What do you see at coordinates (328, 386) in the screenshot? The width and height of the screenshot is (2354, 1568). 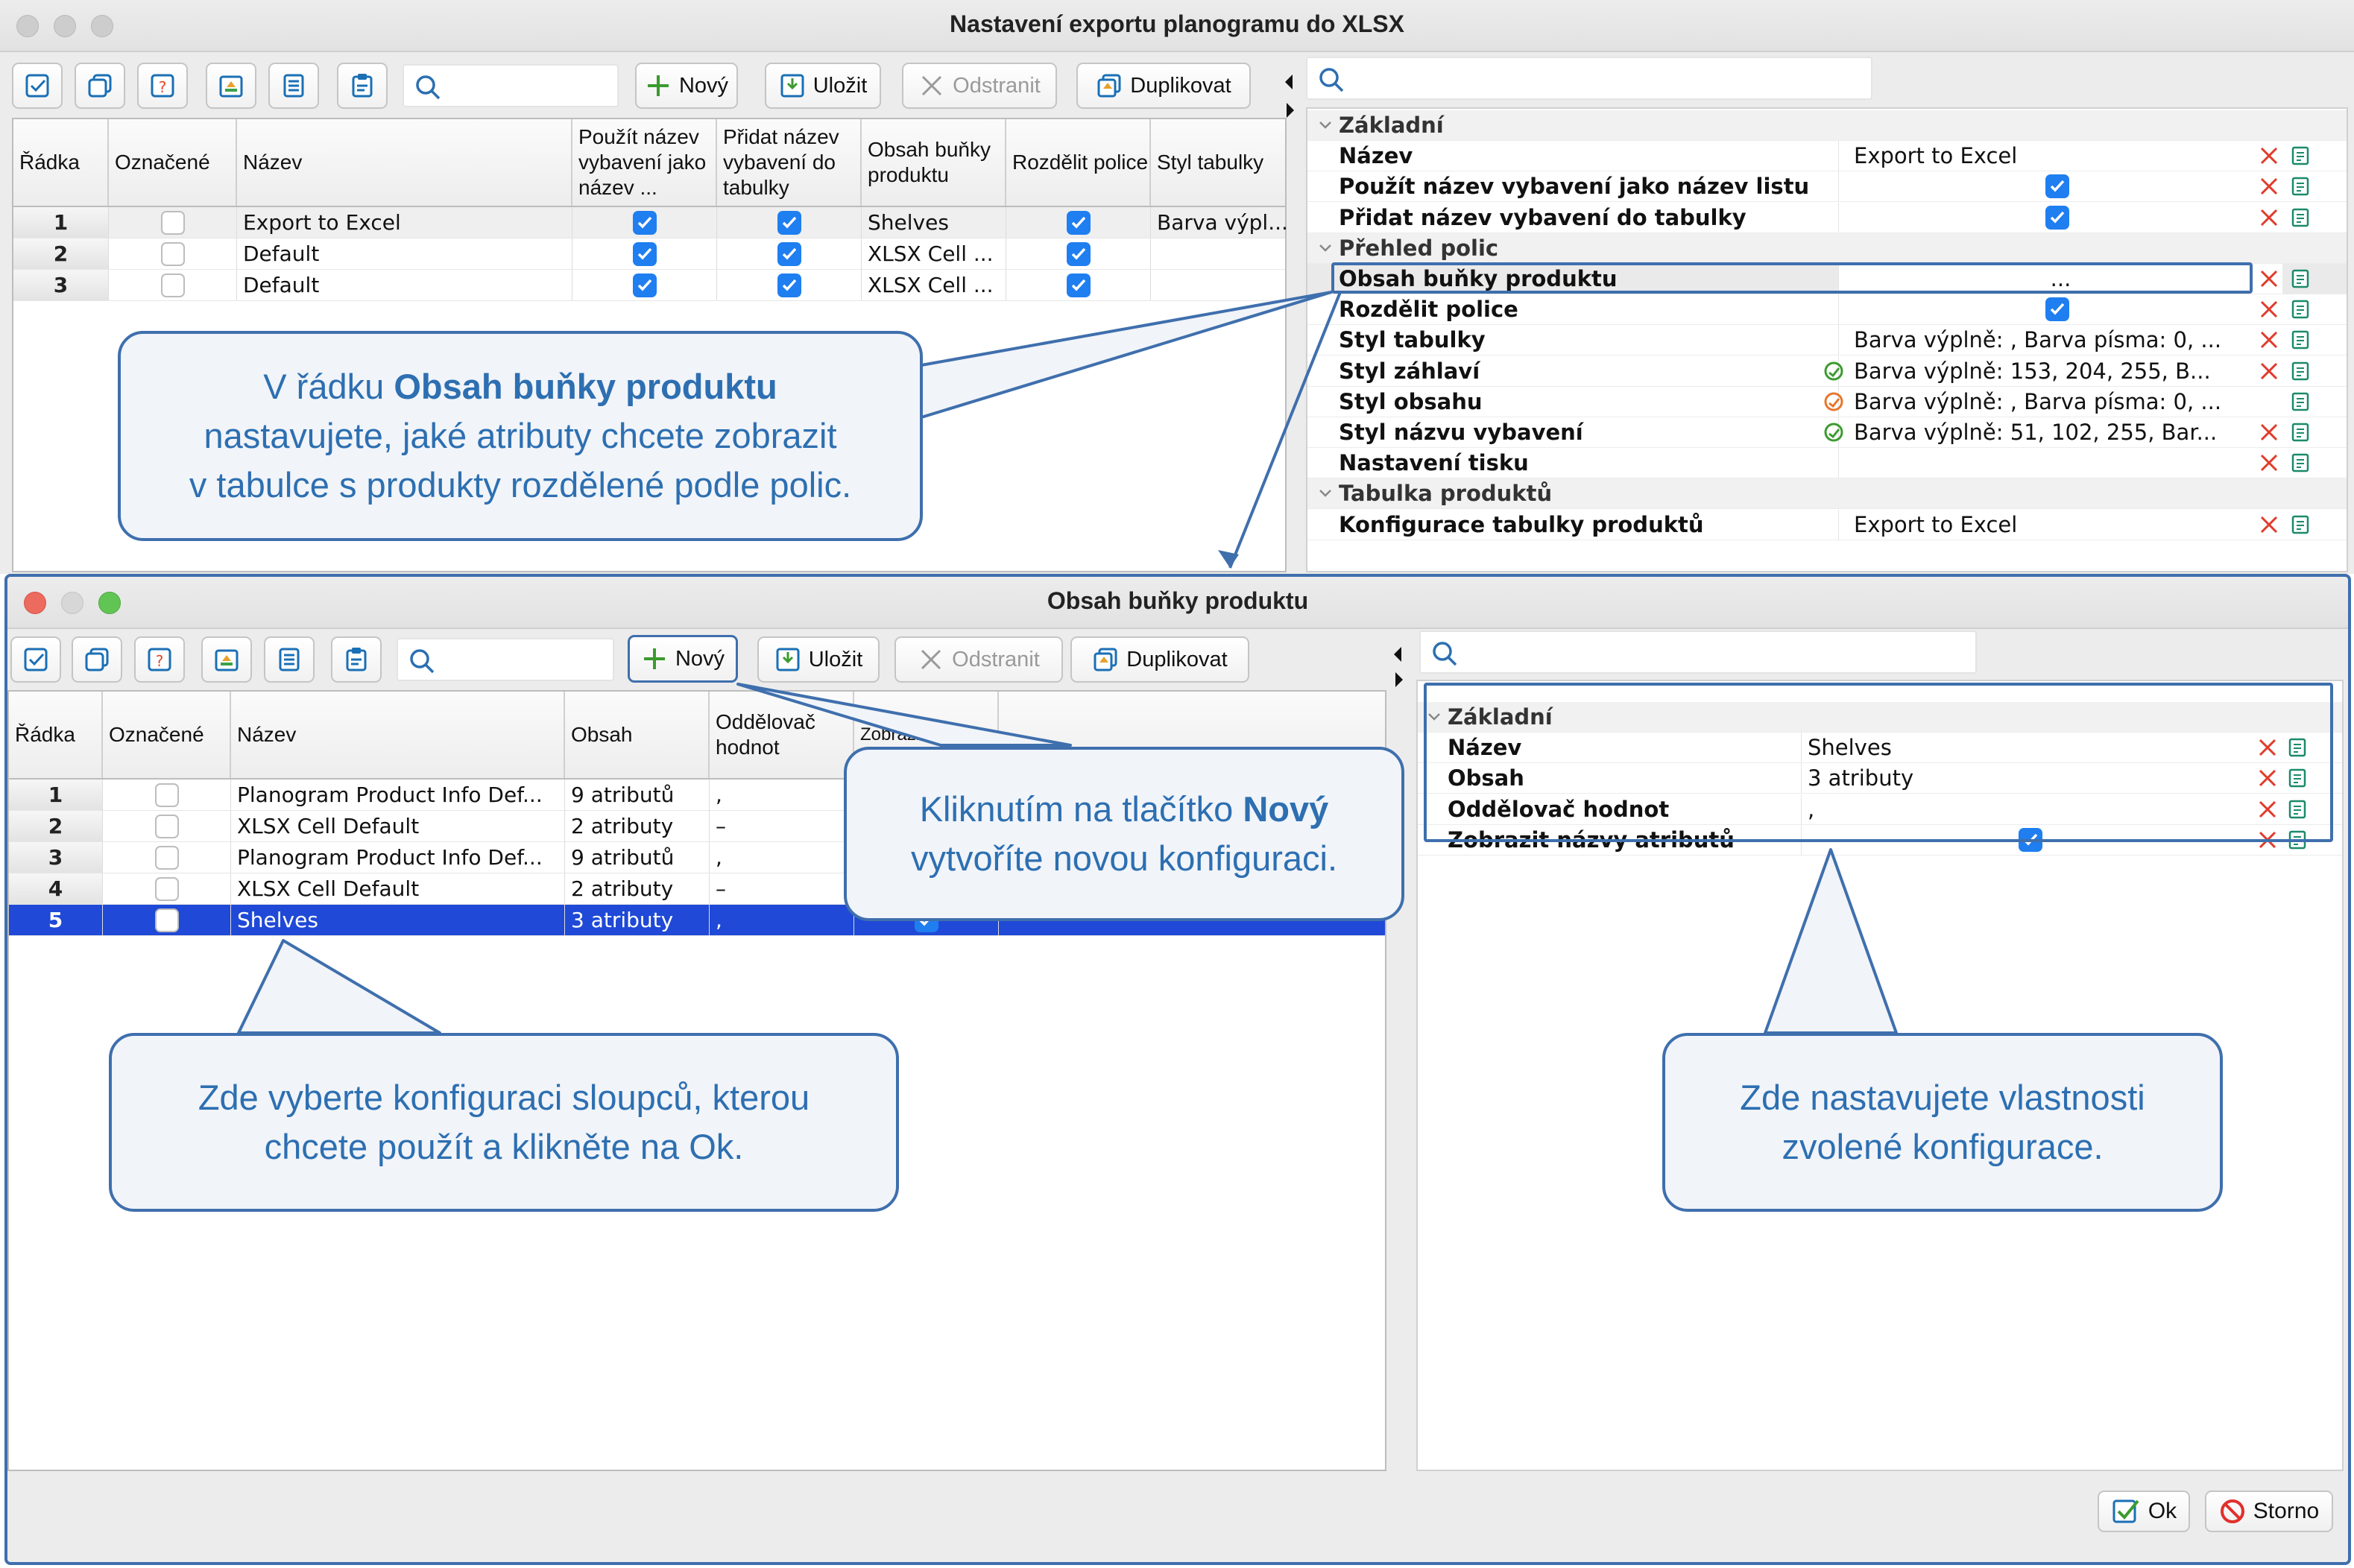 I see `callout-1-text-a: V řádku` at bounding box center [328, 386].